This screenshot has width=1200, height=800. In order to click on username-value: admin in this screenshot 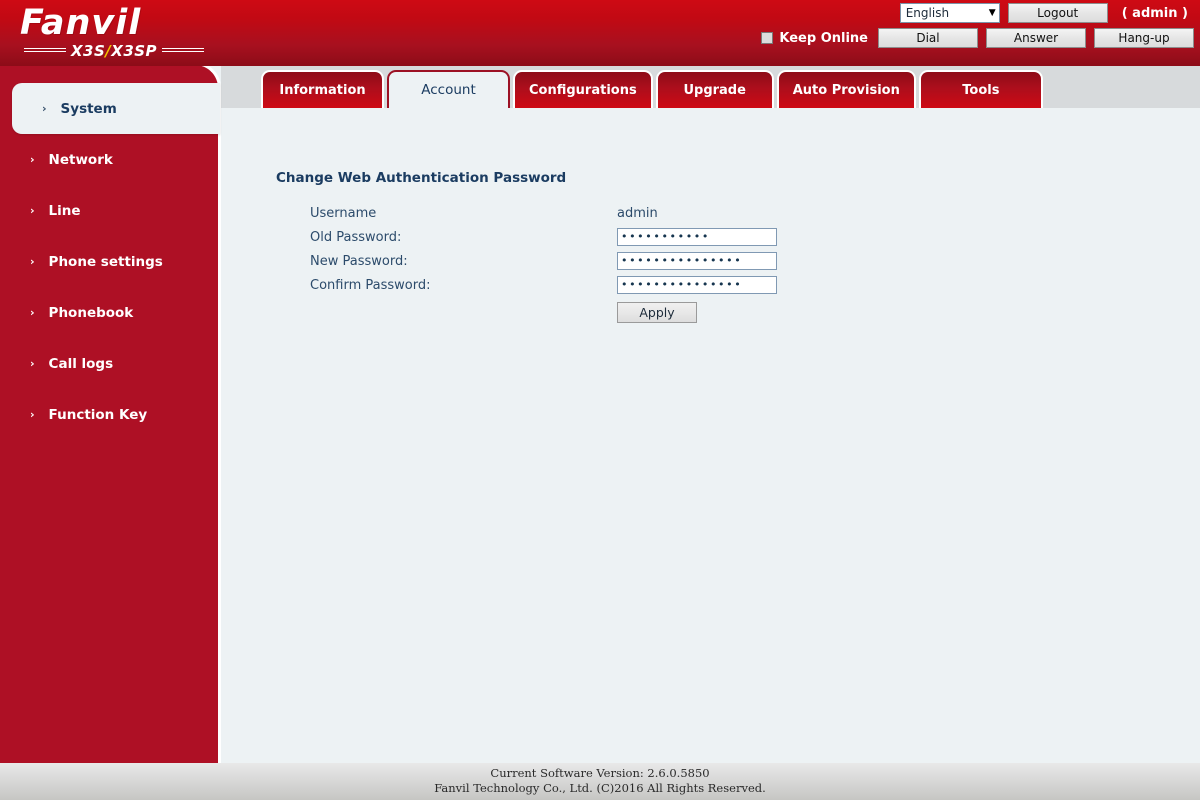, I will do `click(637, 213)`.